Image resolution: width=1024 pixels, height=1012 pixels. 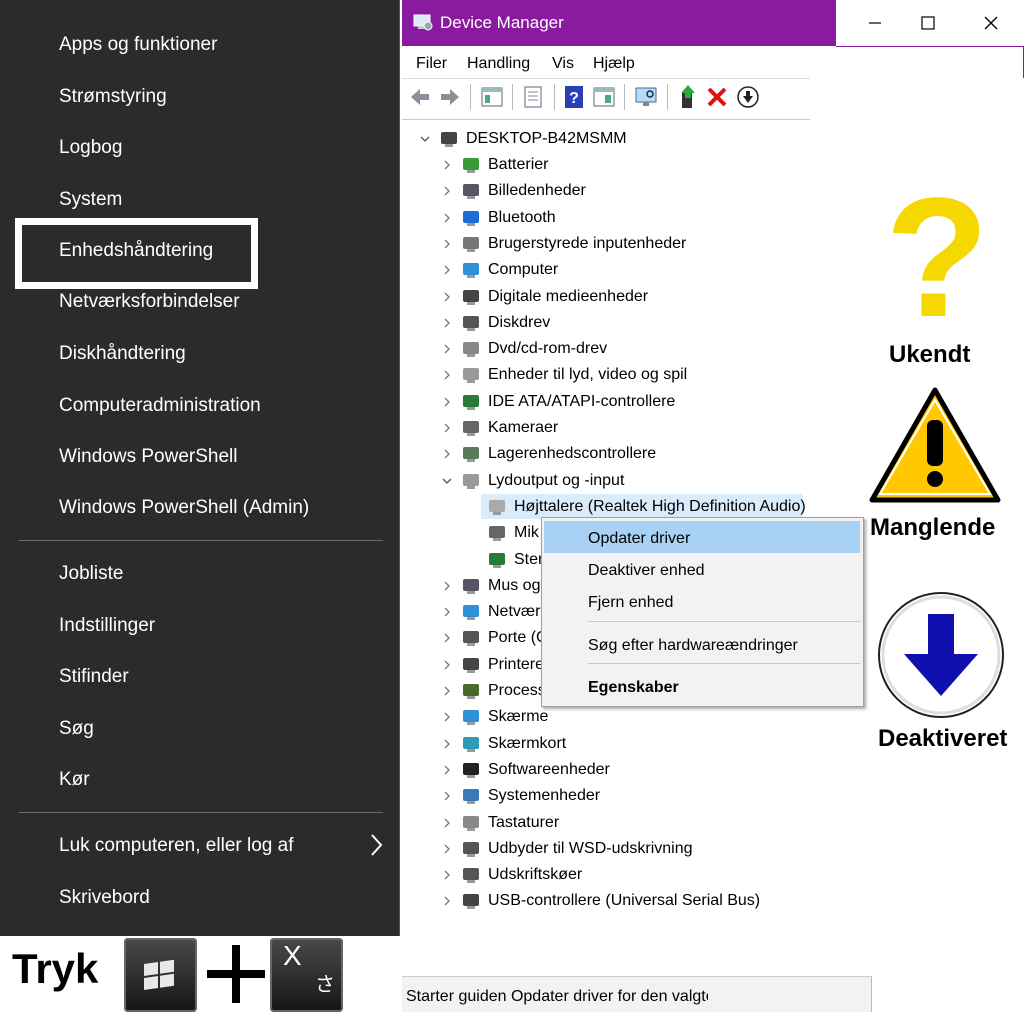 What do you see at coordinates (633, 688) in the screenshot?
I see `ctx-properties: Egenskaber` at bounding box center [633, 688].